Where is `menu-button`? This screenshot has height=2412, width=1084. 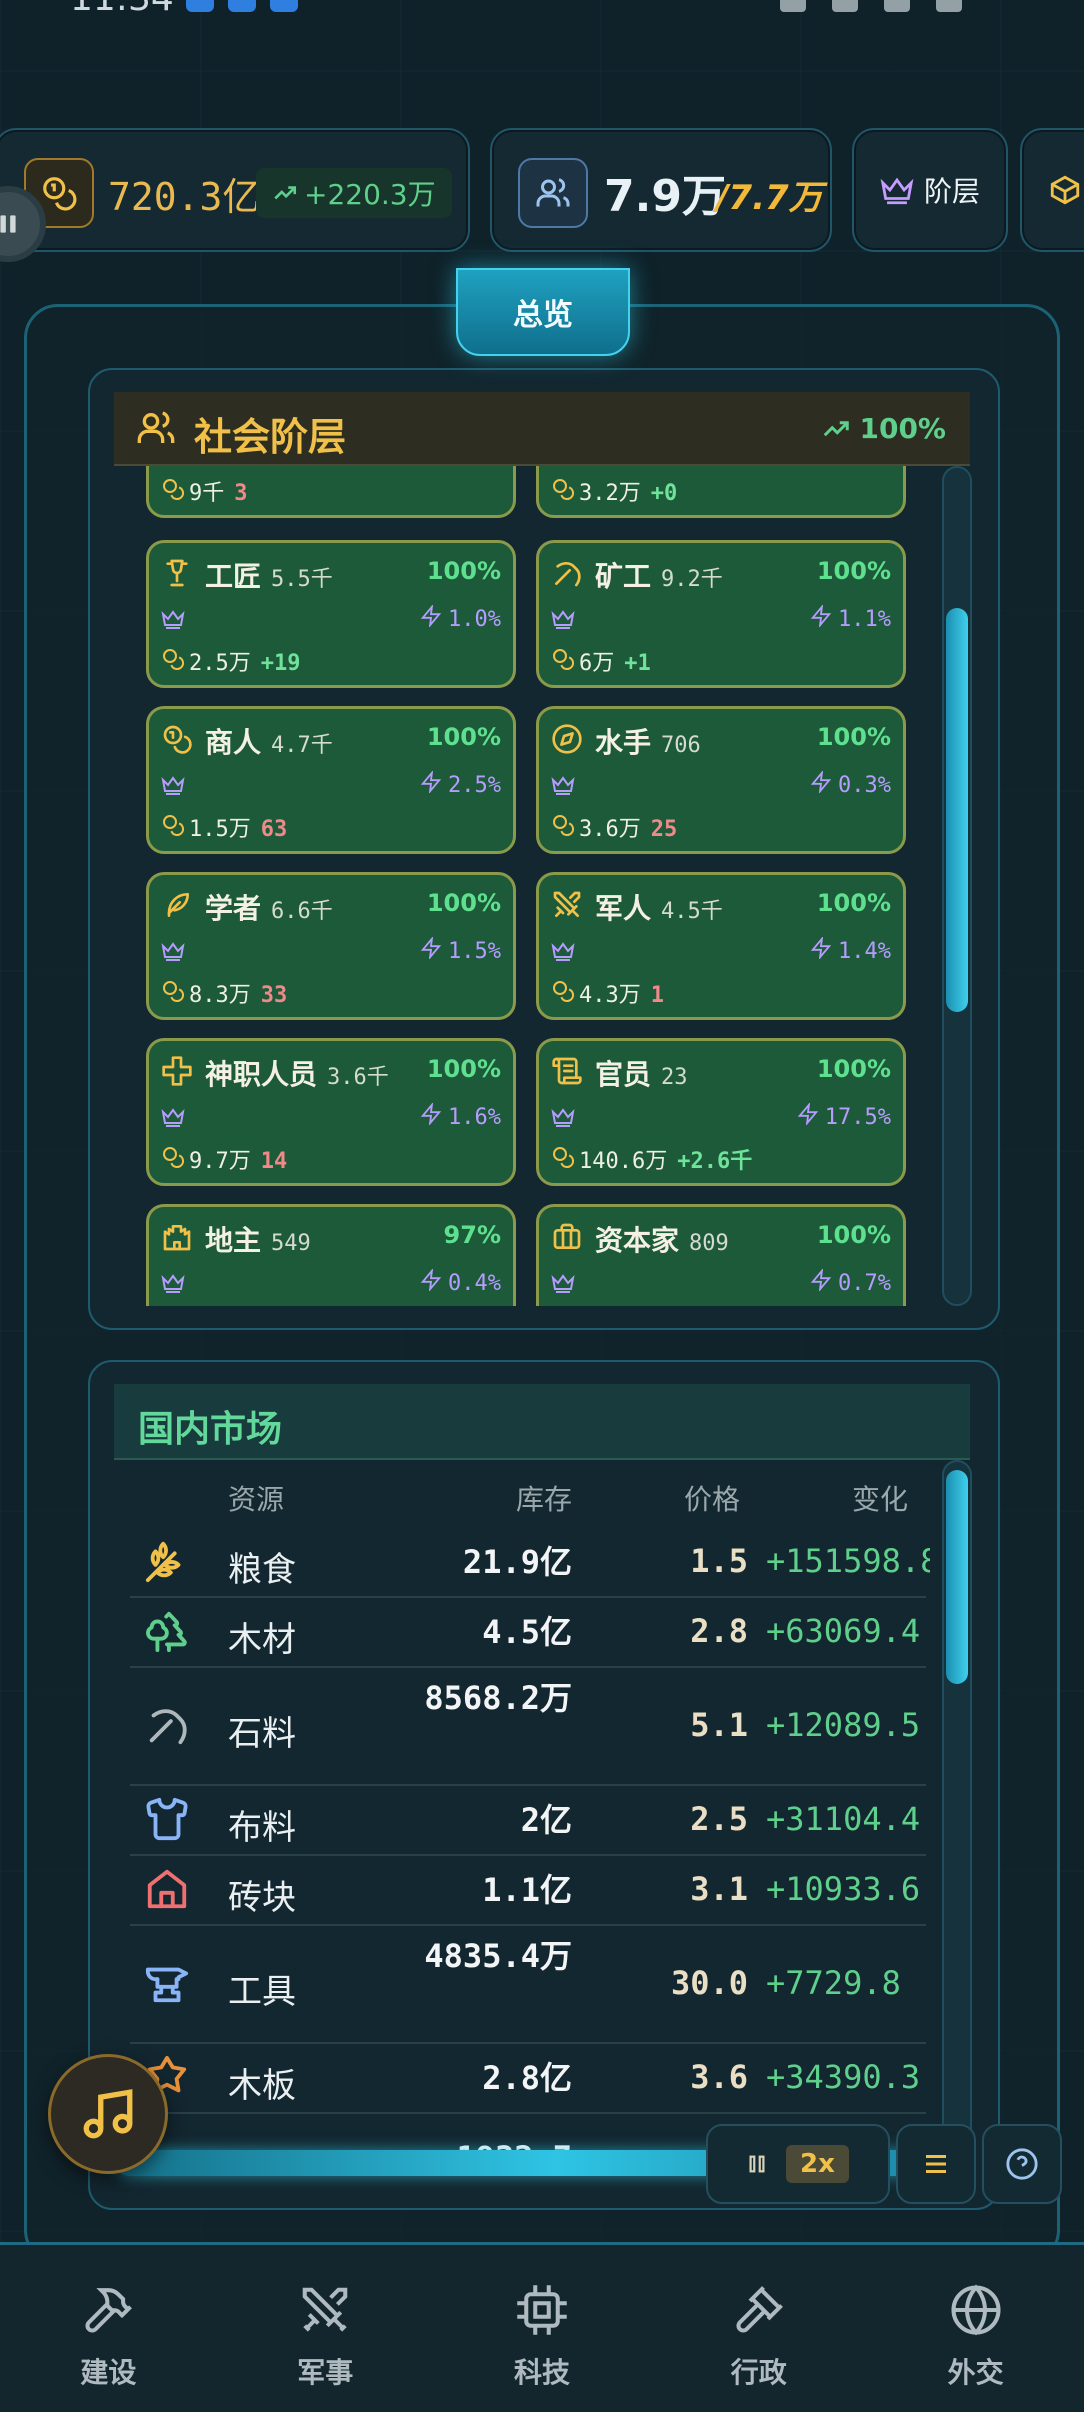 menu-button is located at coordinates (936, 2164).